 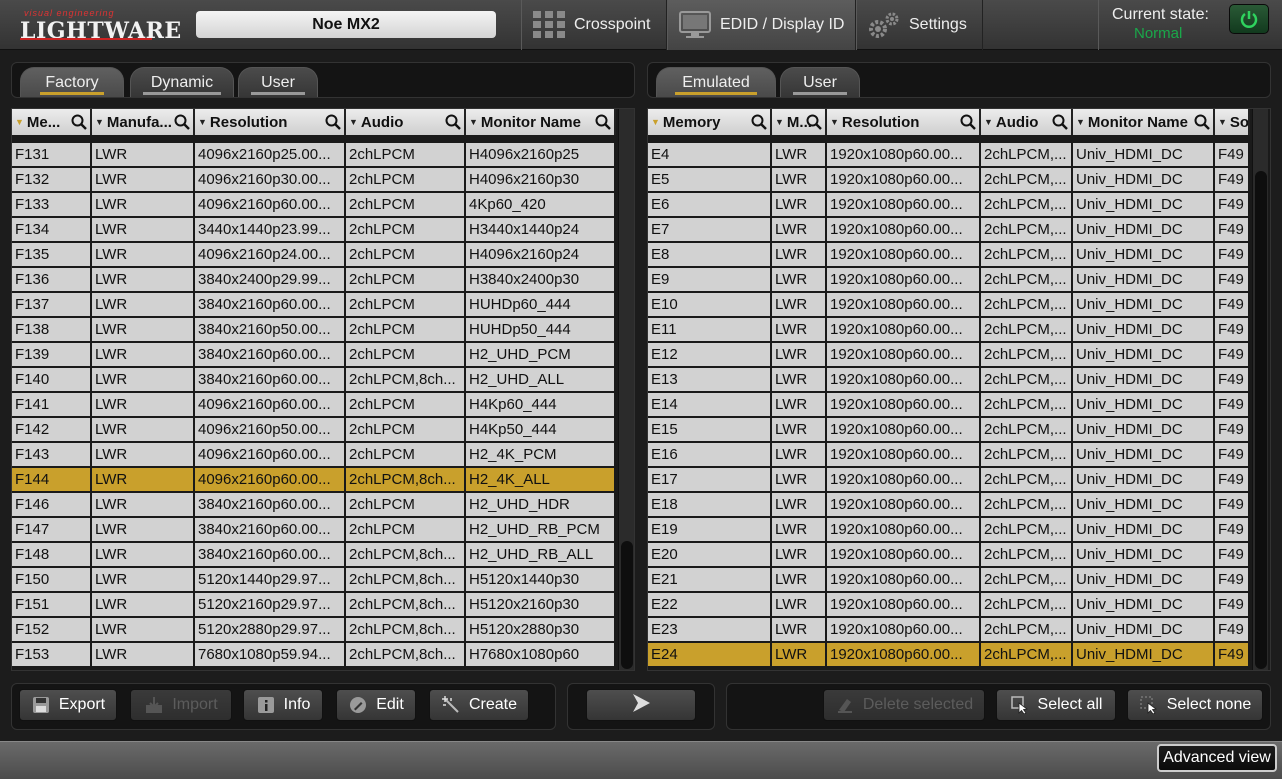 What do you see at coordinates (541, 429) in the screenshot?
I see `table-cell: H4Kp50_444` at bounding box center [541, 429].